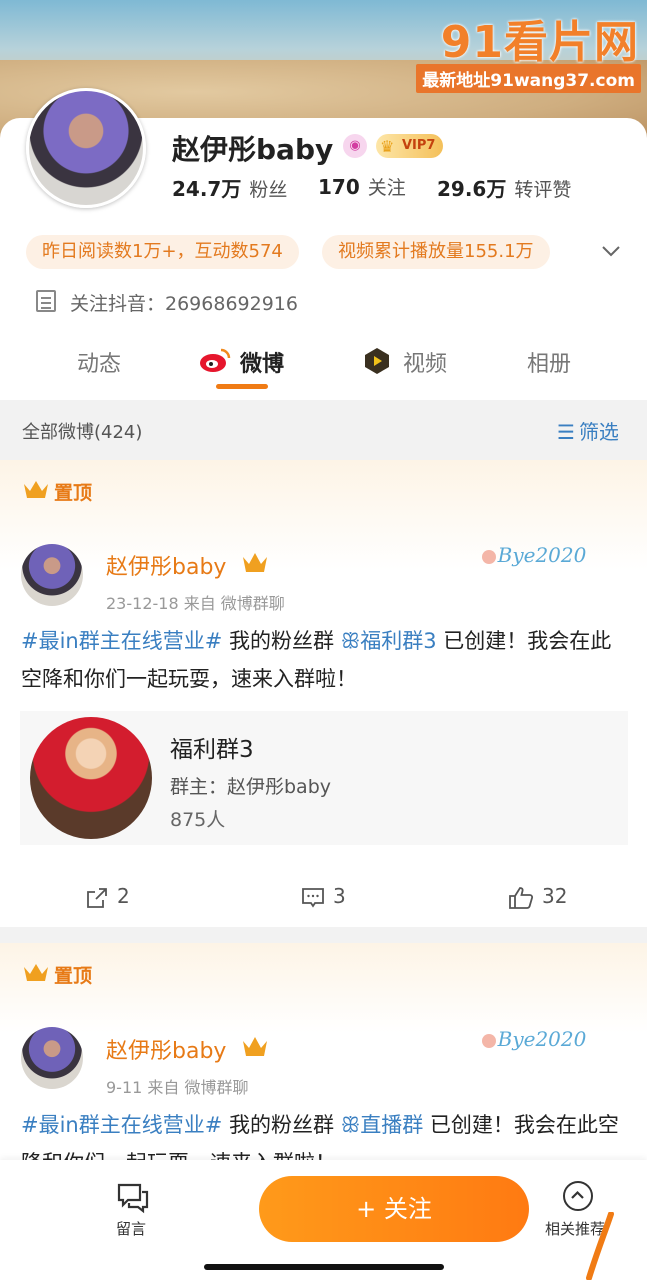 Image resolution: width=647 pixels, height=1280 pixels. I want to click on reposts-count: 29.6万, so click(472, 189).